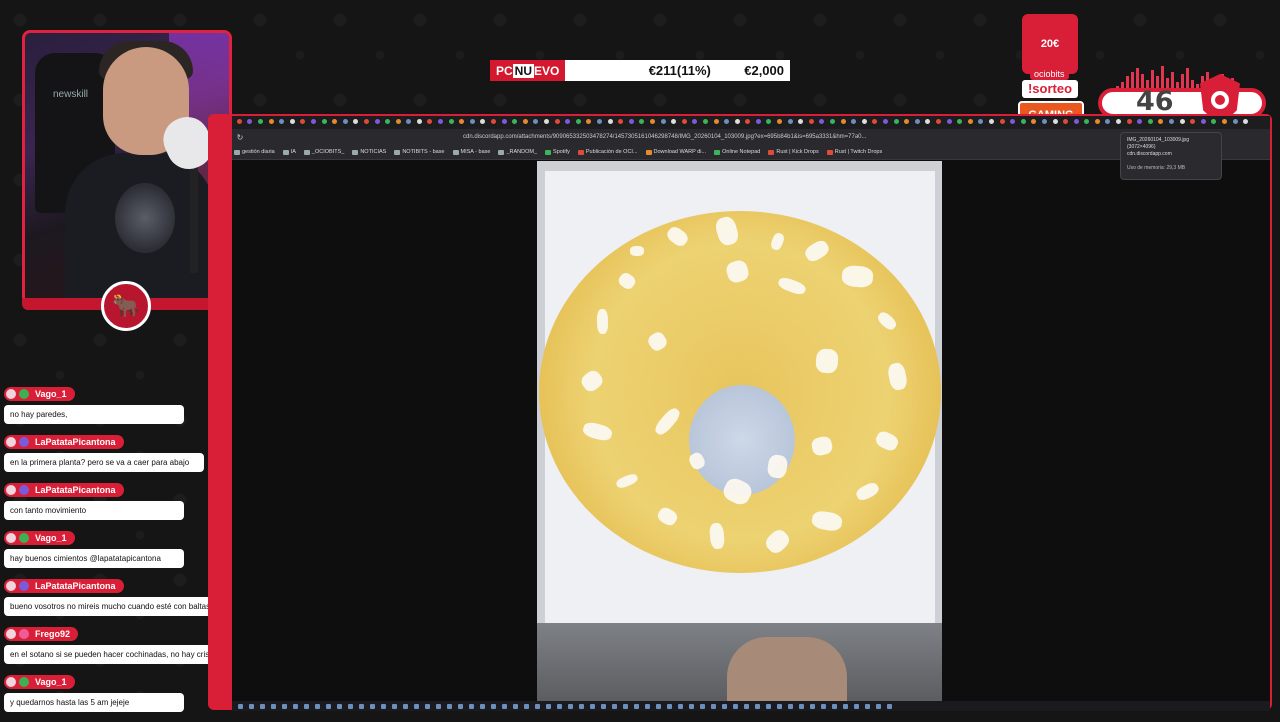  Describe the element at coordinates (289, 152) in the screenshot. I see `bookmark-item: IA` at that location.